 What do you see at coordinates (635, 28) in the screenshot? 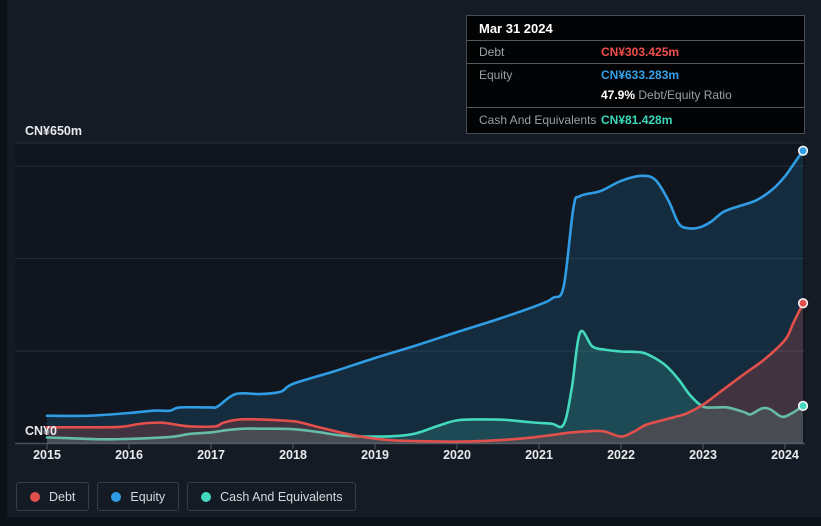
I see `tooltip-date: Mar 31 2024` at bounding box center [635, 28].